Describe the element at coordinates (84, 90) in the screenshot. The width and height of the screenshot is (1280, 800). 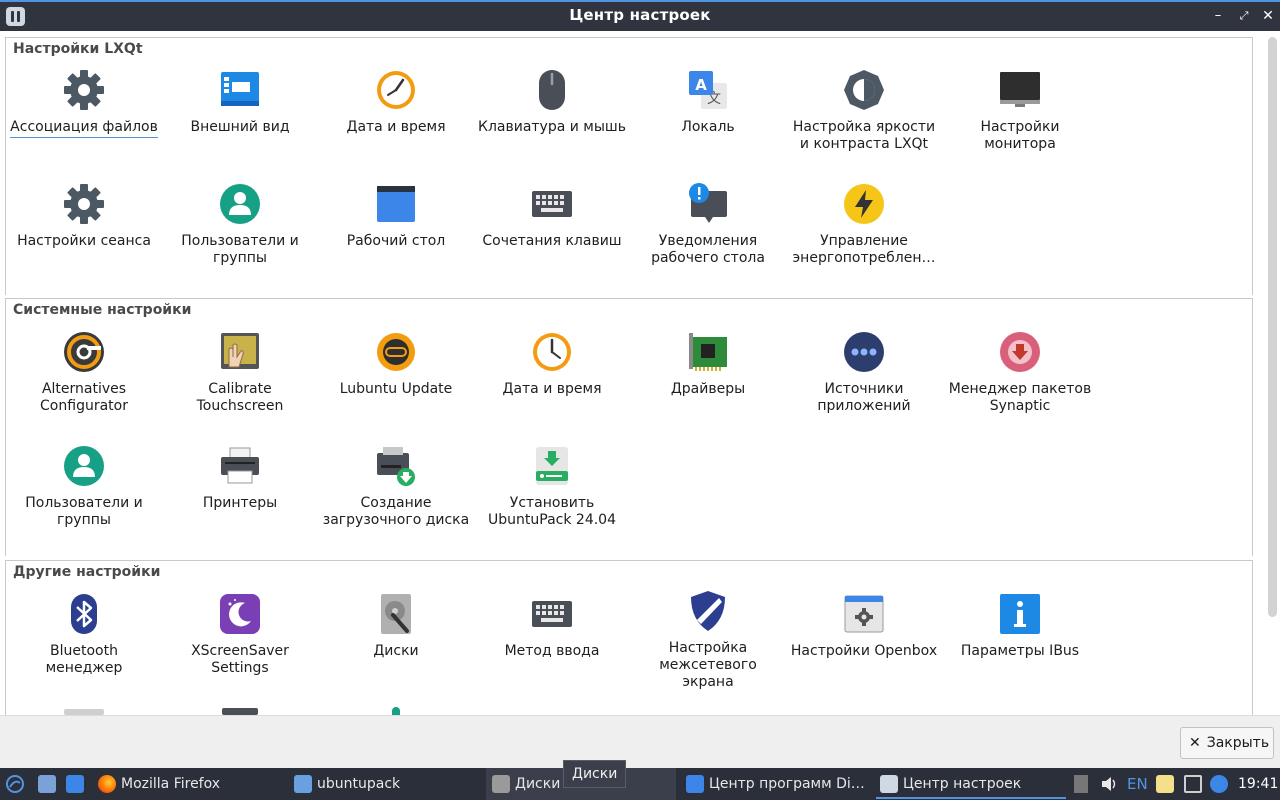
I see `gear-icon` at that location.